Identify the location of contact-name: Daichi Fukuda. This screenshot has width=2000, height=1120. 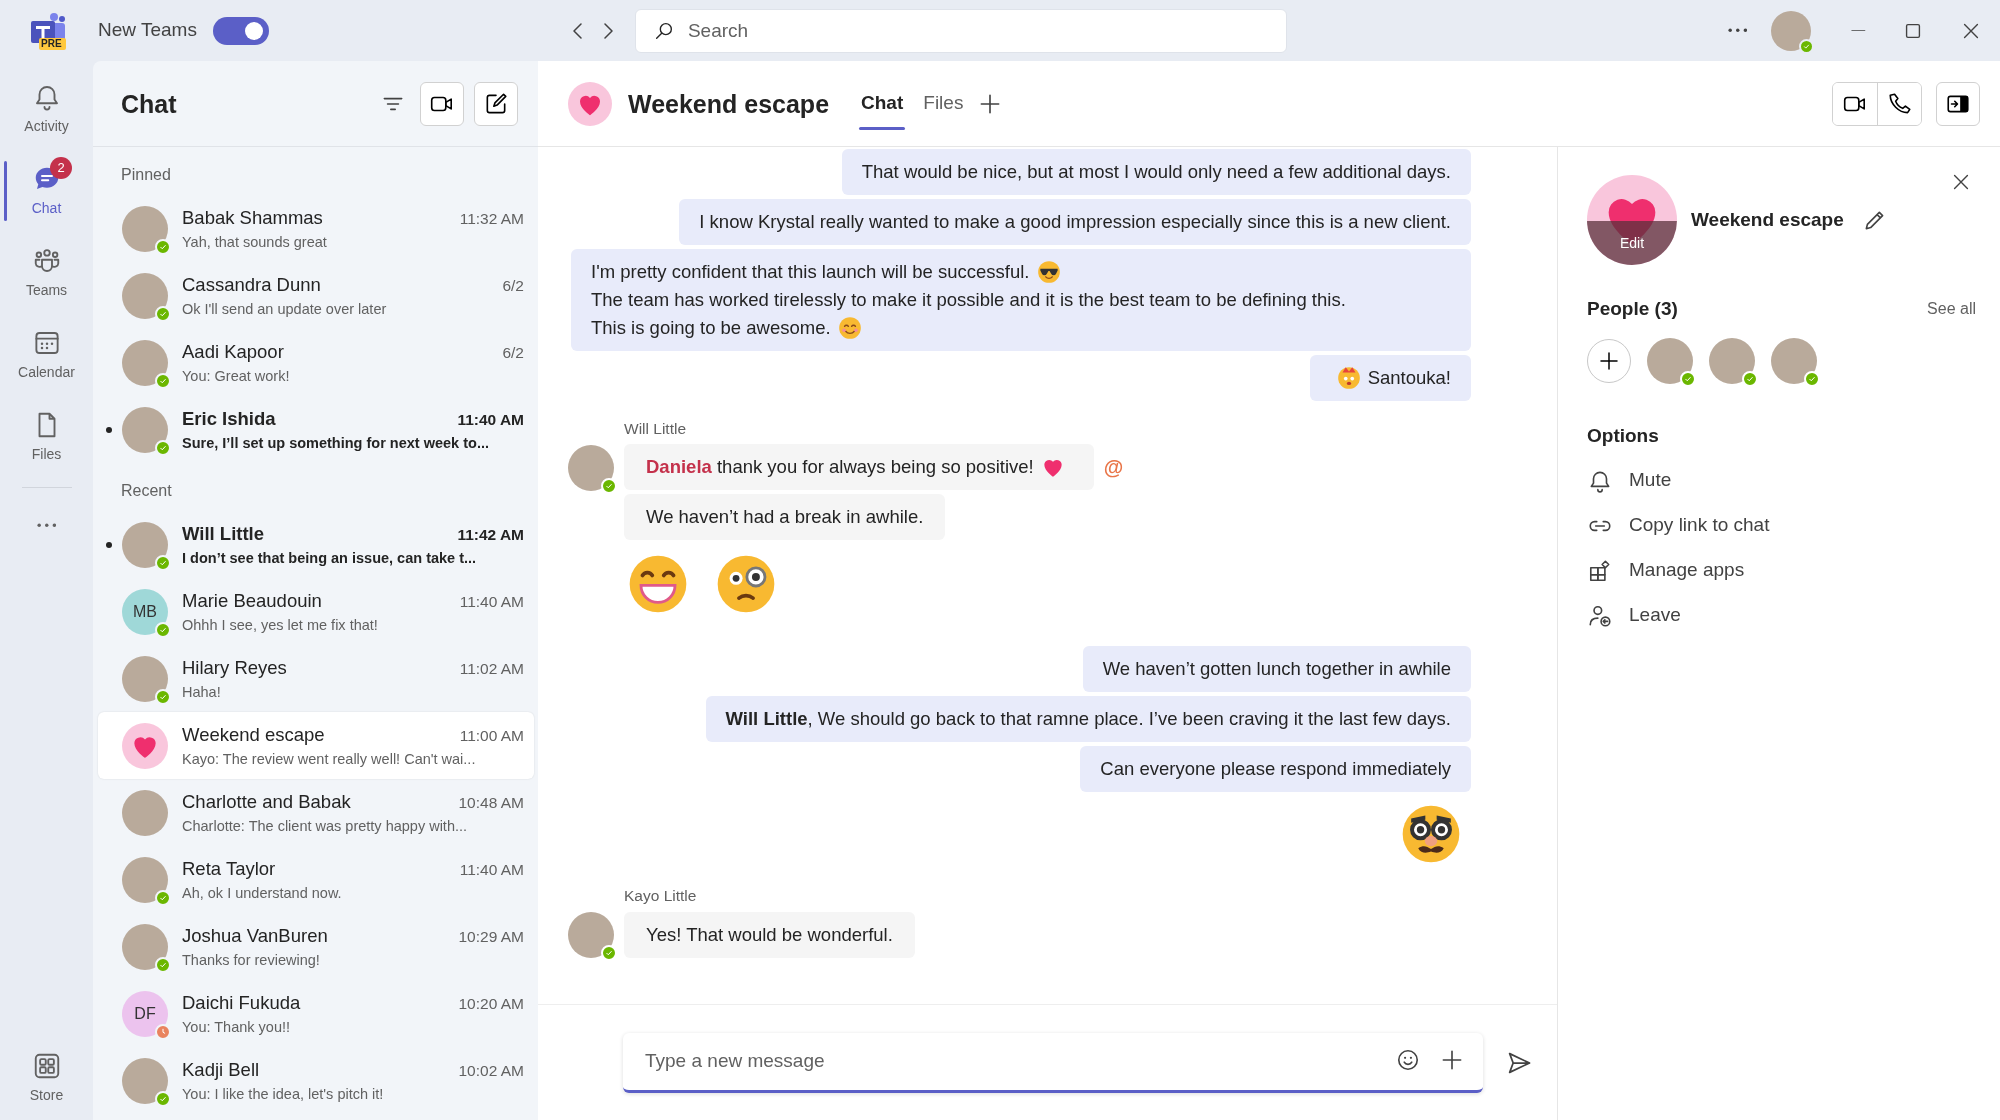
(241, 1002).